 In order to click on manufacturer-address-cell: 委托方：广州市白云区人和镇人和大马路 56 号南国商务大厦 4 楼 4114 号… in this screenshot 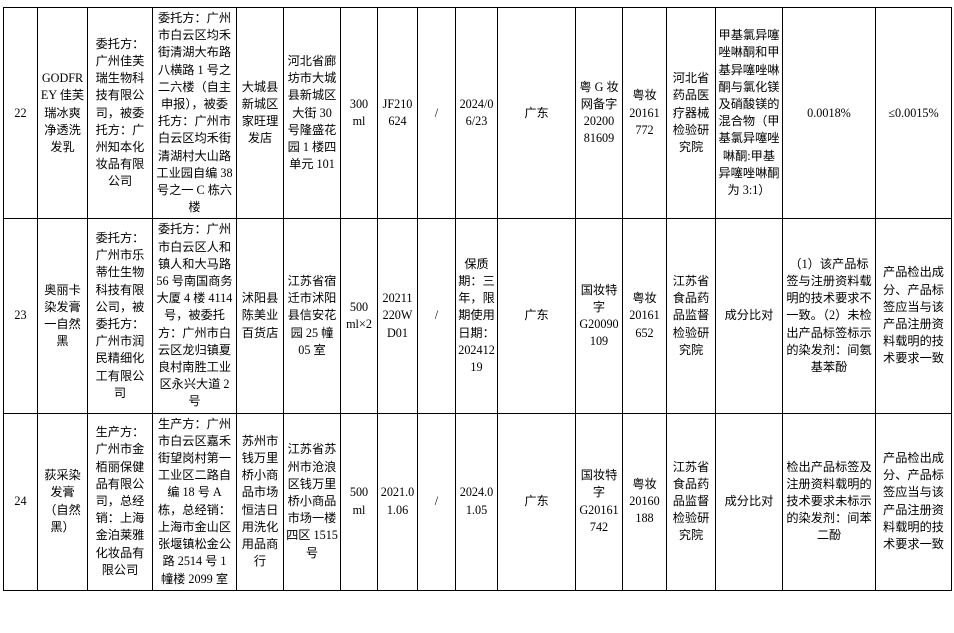, I will do `click(194, 316)`.